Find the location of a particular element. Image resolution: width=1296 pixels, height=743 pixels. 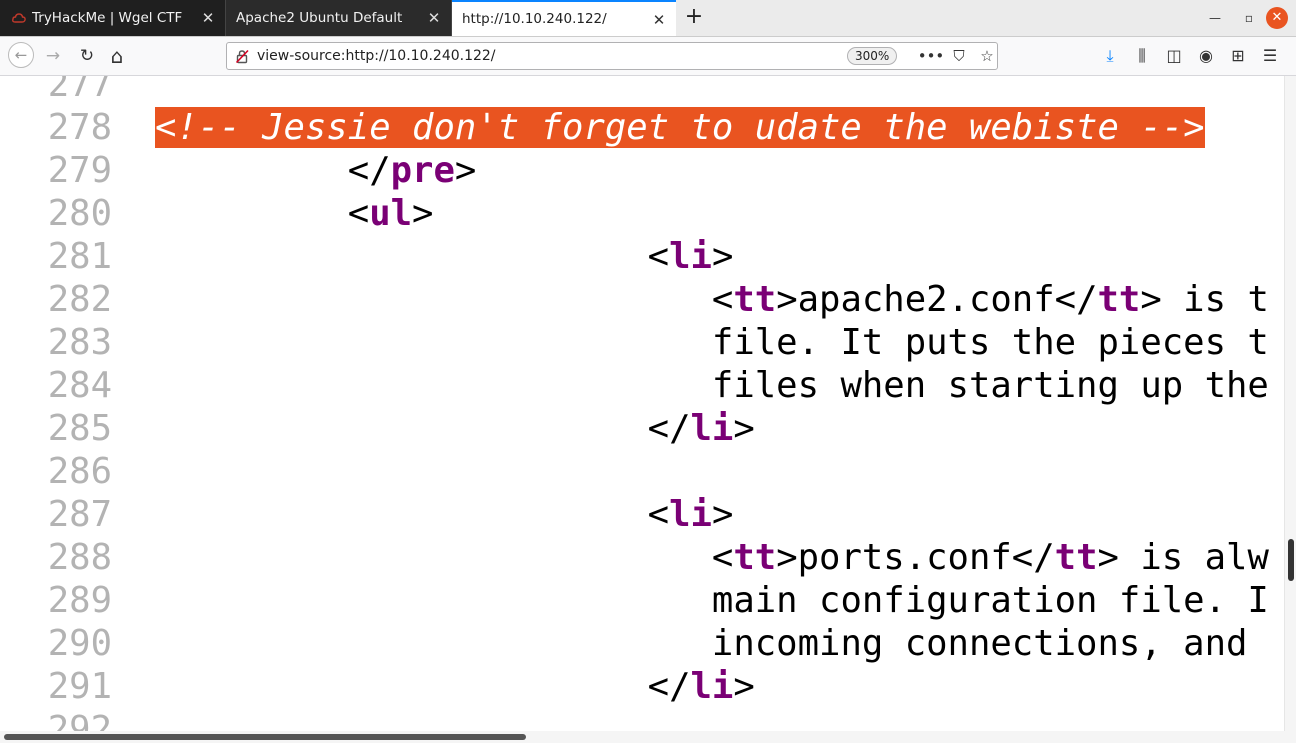

source-text: >ports.conf</ is located at coordinates (915, 557).